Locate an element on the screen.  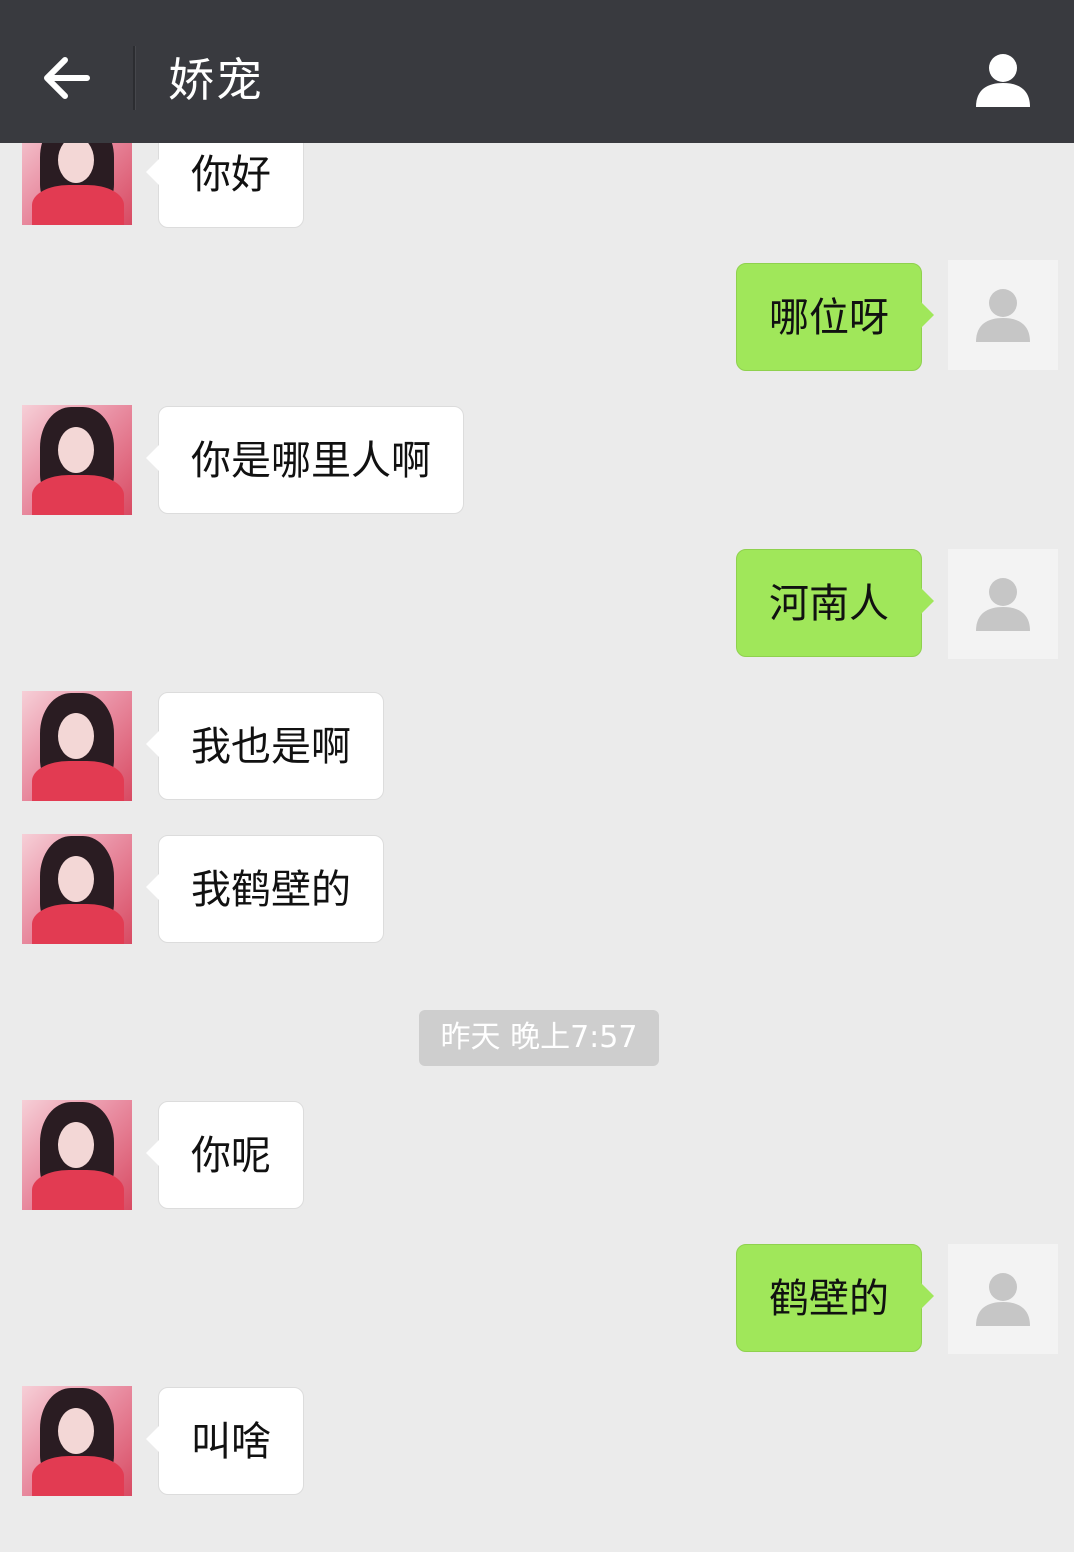
chat-title: 娇宠 is located at coordinates (216, 80).